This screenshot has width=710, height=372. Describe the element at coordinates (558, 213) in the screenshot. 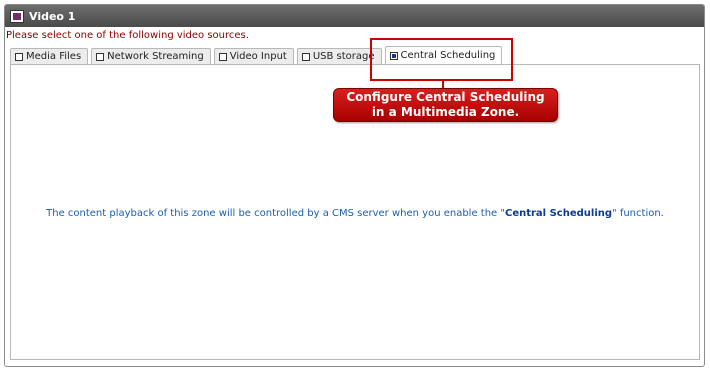

I see `message-emphasis: Central Scheduling` at that location.